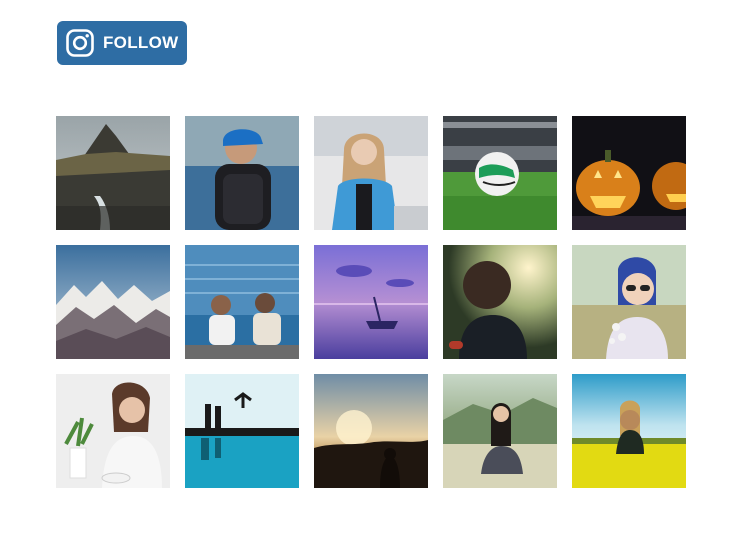  What do you see at coordinates (113, 173) in the screenshot?
I see `photo-mountain-river` at bounding box center [113, 173].